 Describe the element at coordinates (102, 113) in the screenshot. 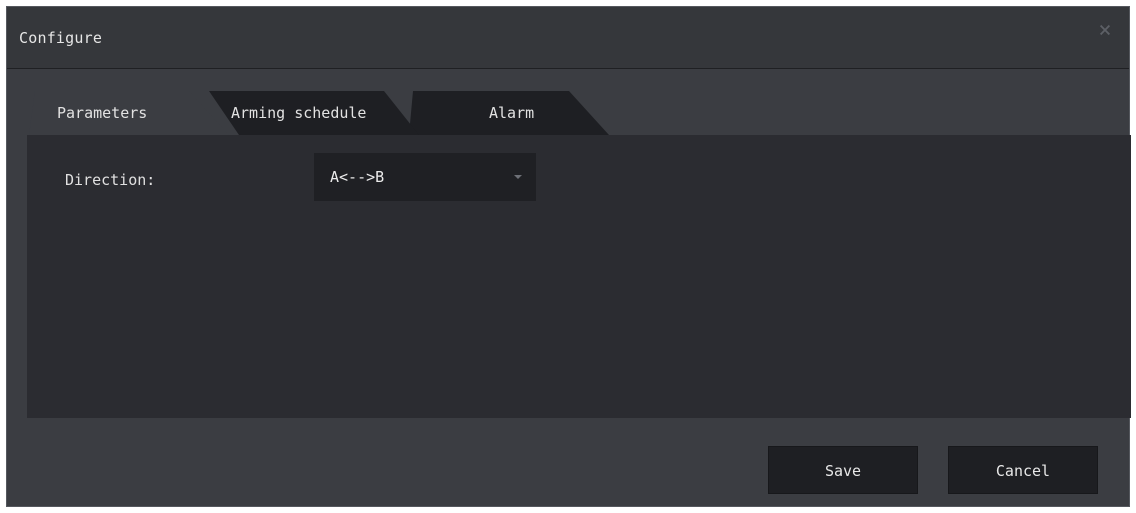

I see `tab-parameters-label: Parameters` at that location.